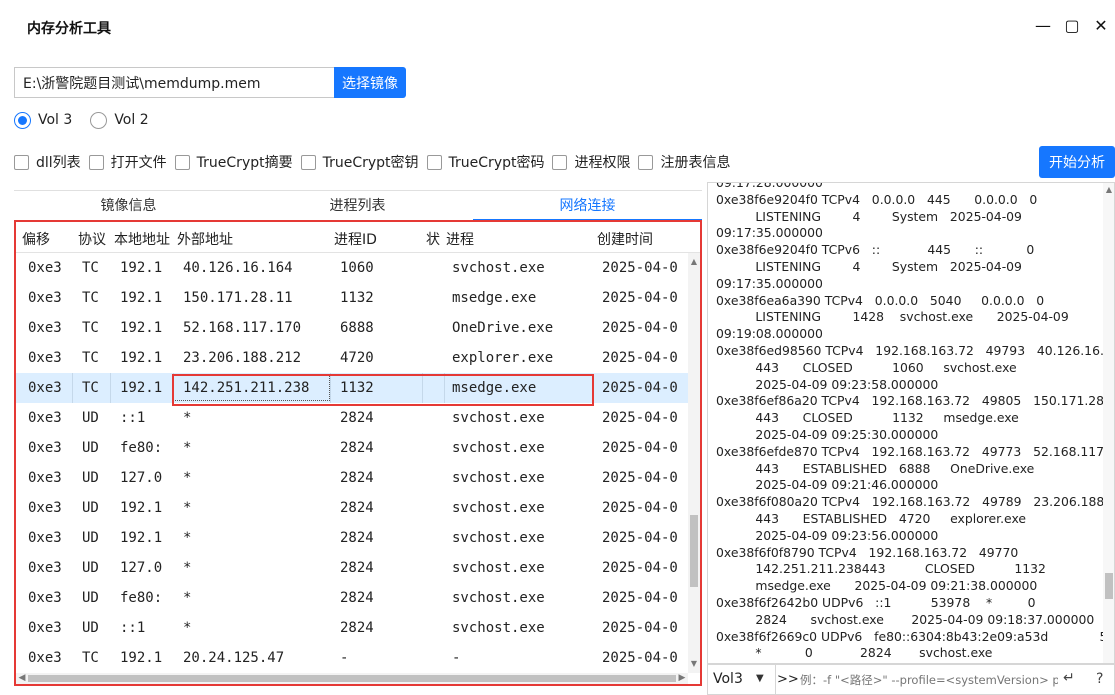  Describe the element at coordinates (182, 162) in the screenshot. I see `option-truecrypt-summary-checkbox` at that location.